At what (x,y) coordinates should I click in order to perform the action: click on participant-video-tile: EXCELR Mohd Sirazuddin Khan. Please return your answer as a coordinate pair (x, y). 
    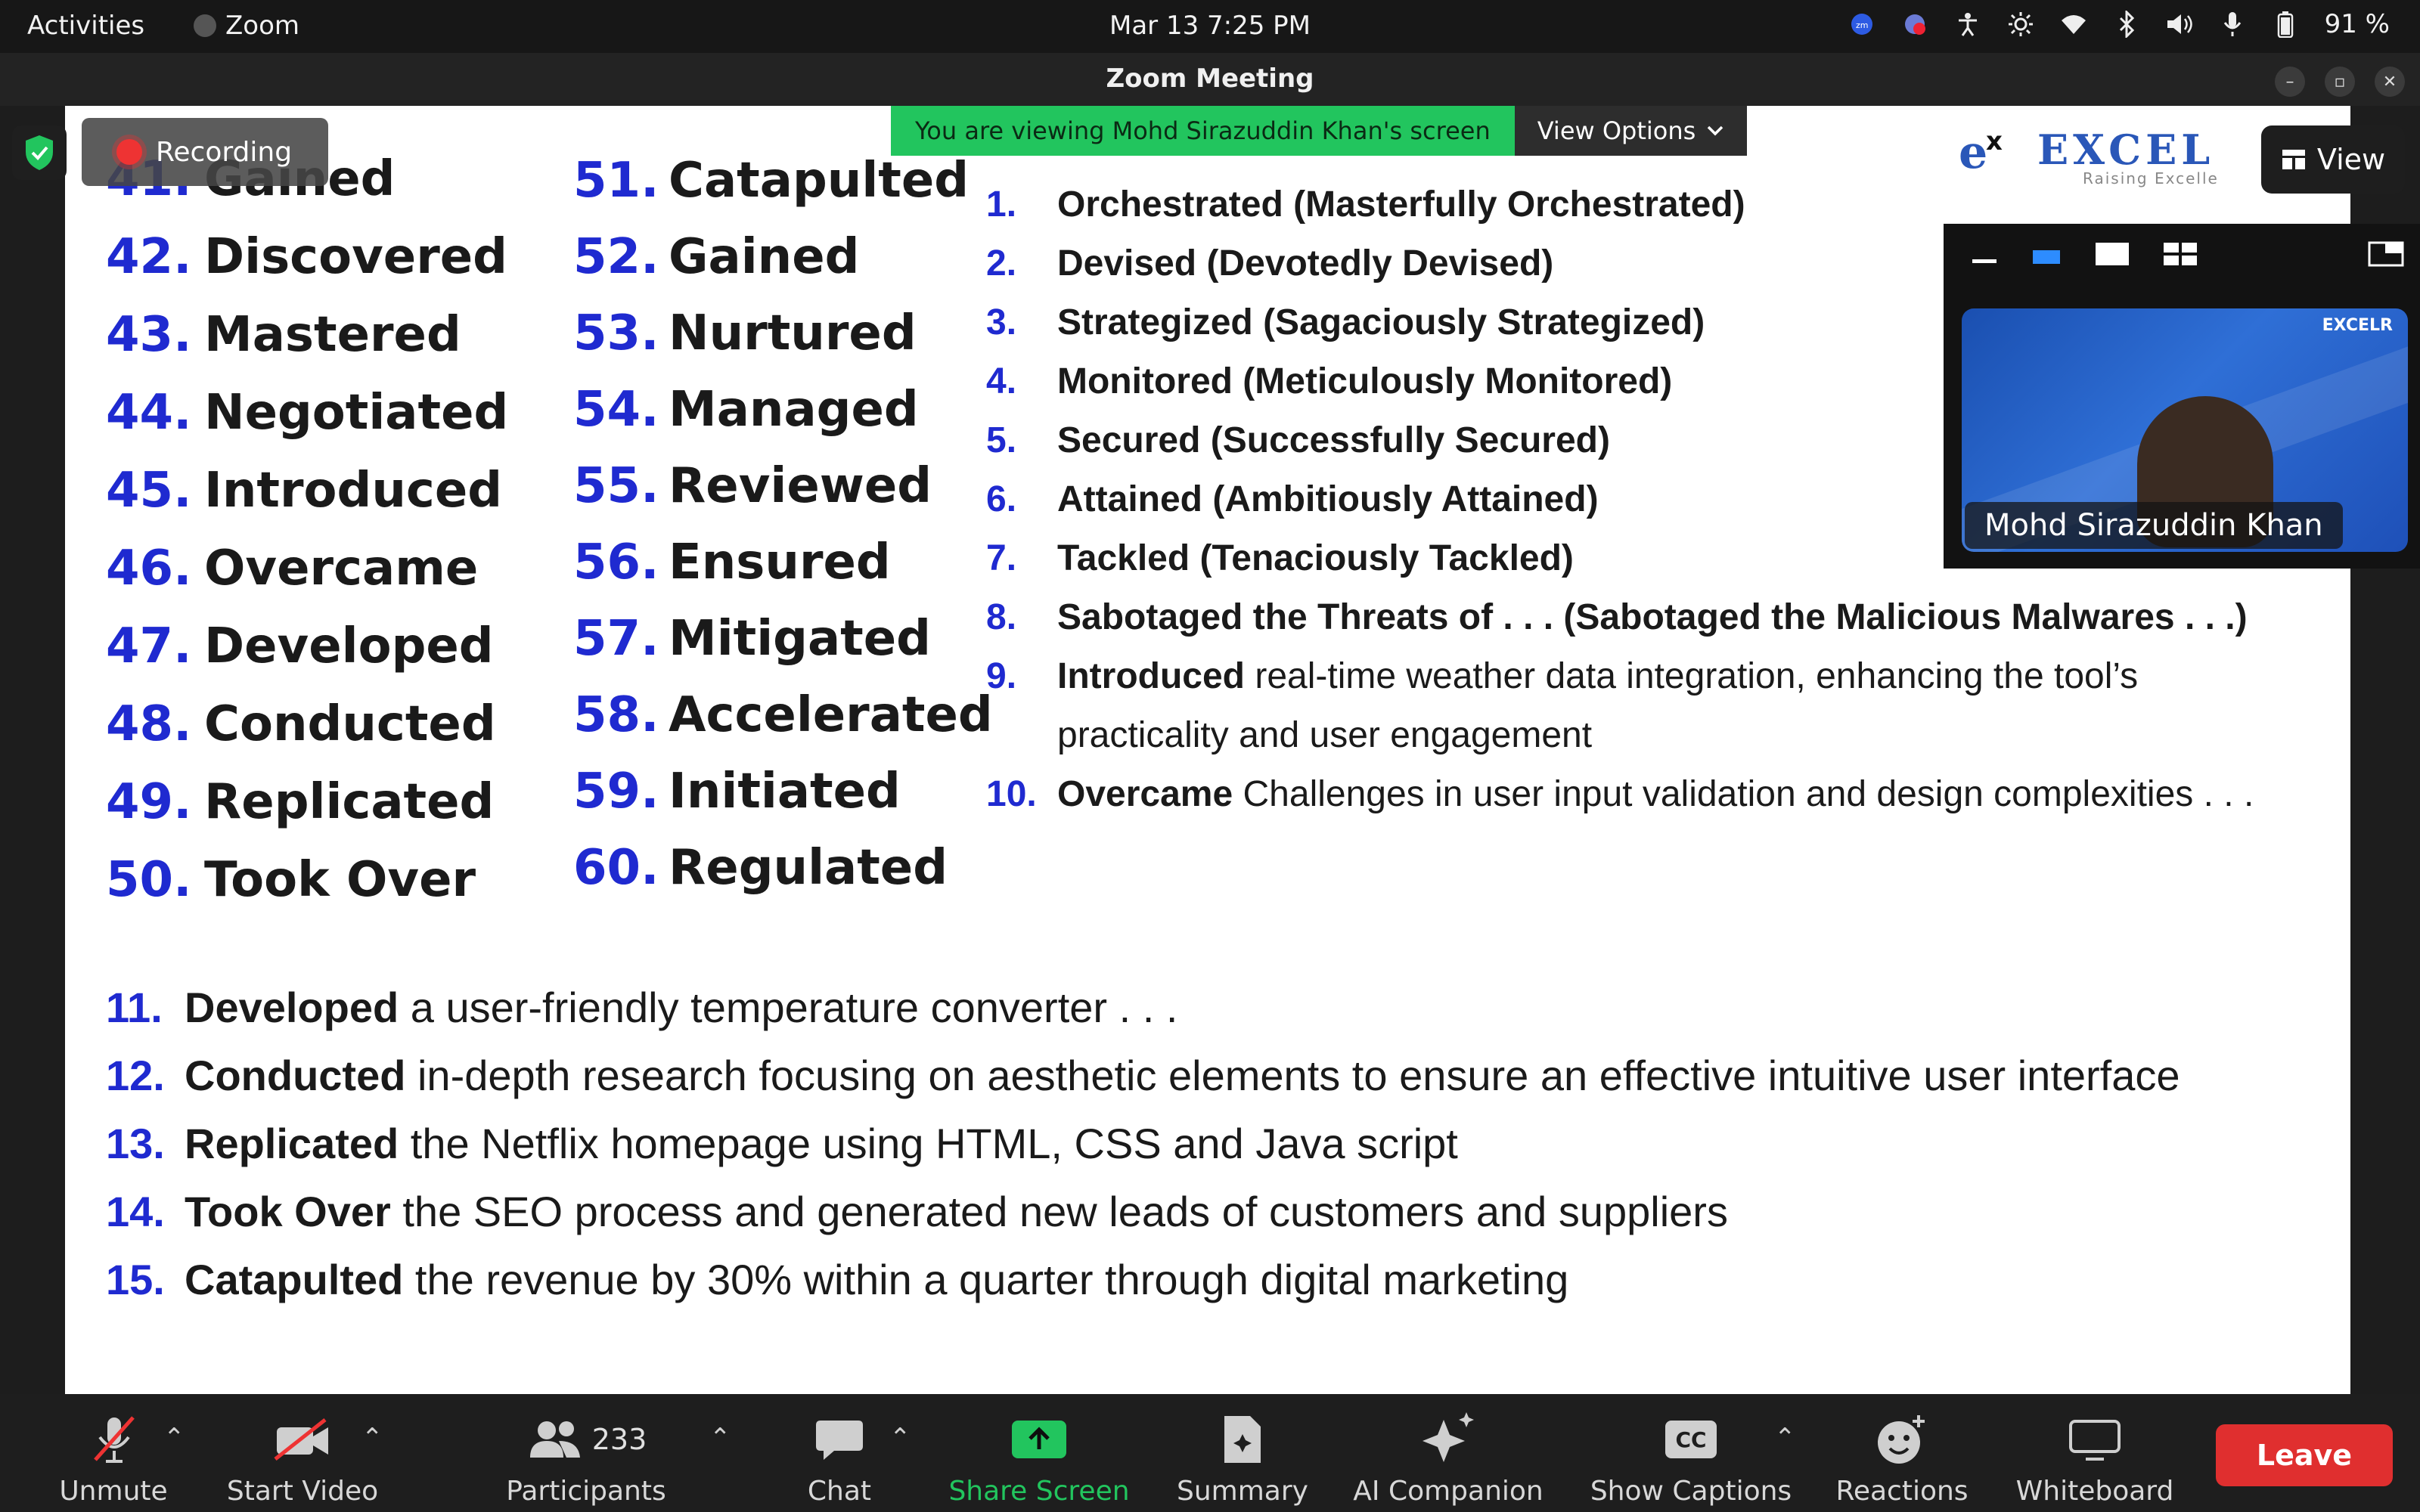
    Looking at the image, I should click on (2185, 430).